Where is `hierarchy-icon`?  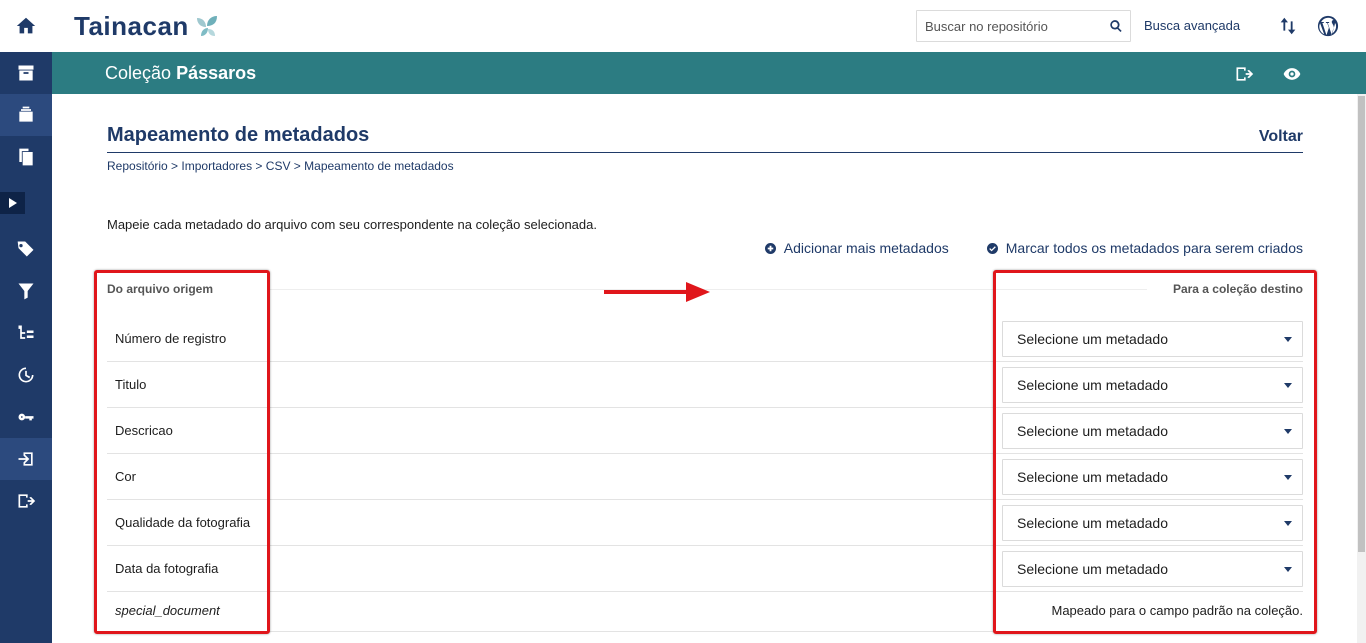 hierarchy-icon is located at coordinates (26, 332).